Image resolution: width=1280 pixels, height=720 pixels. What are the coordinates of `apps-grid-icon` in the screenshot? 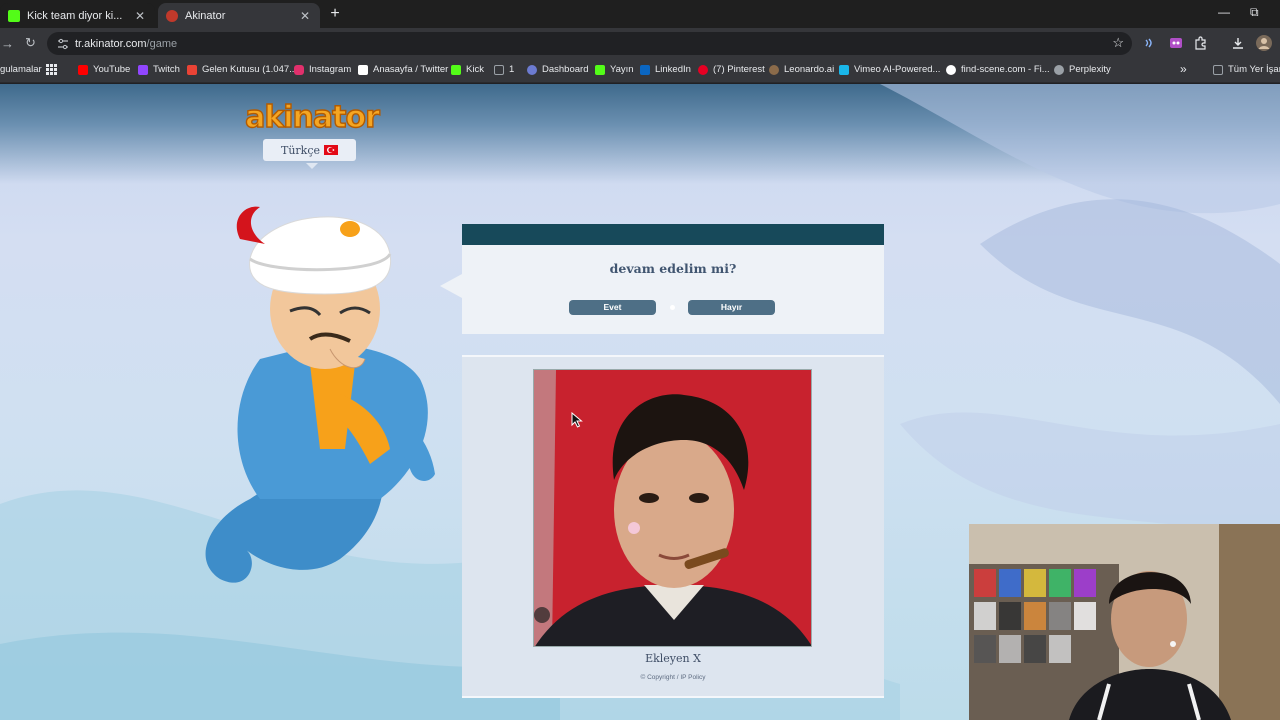 It's located at (51, 69).